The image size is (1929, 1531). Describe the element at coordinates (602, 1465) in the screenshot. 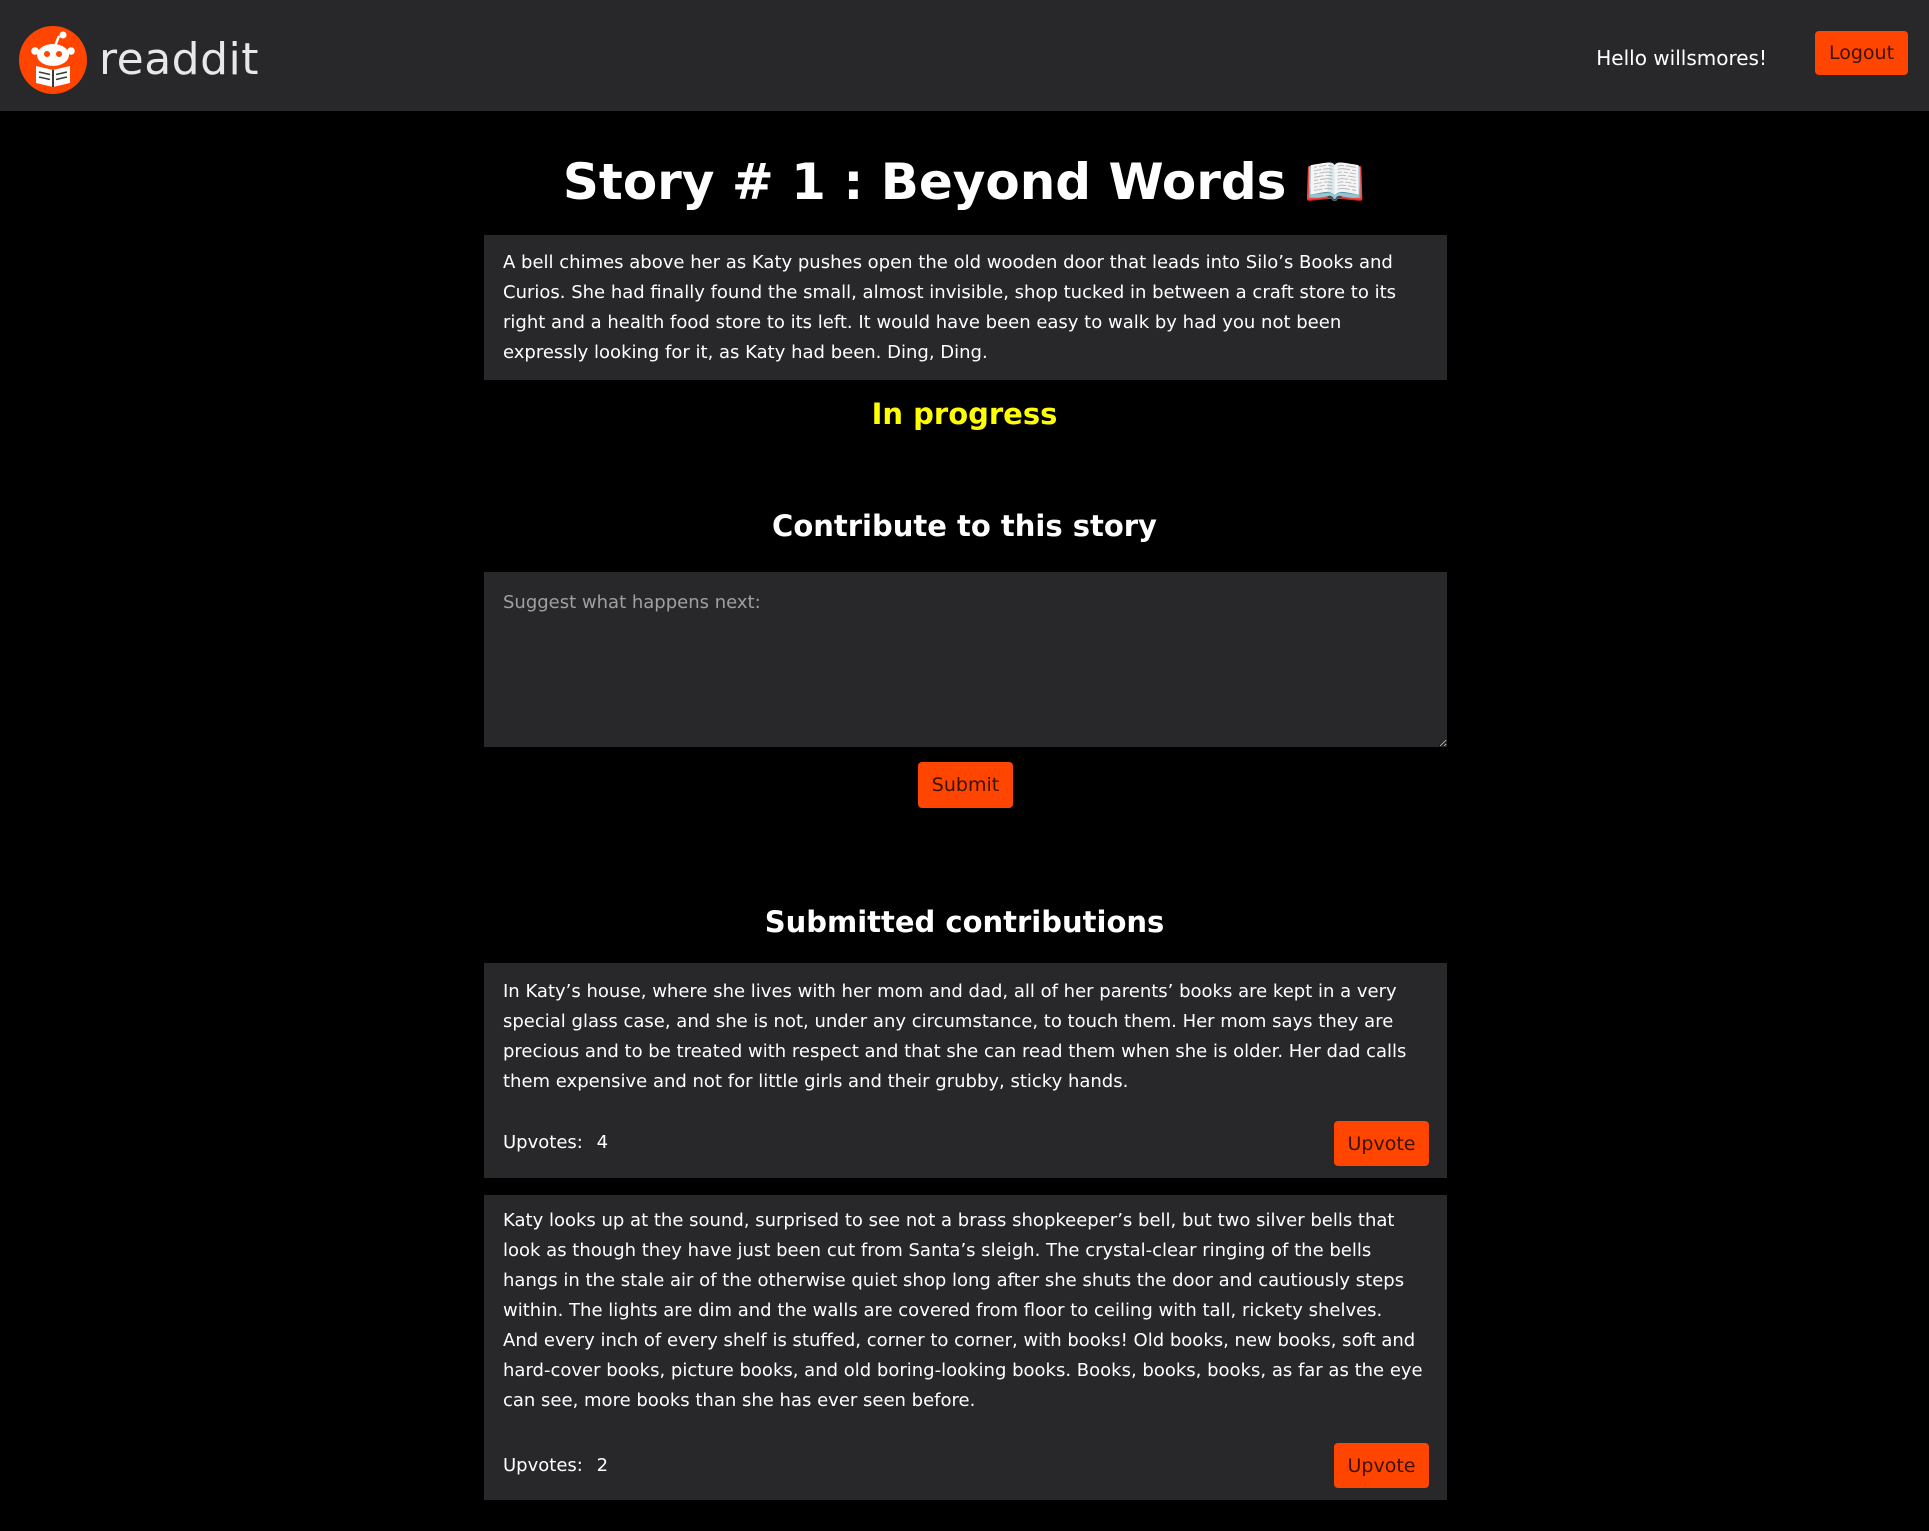

I see `upvote-count: 2` at that location.